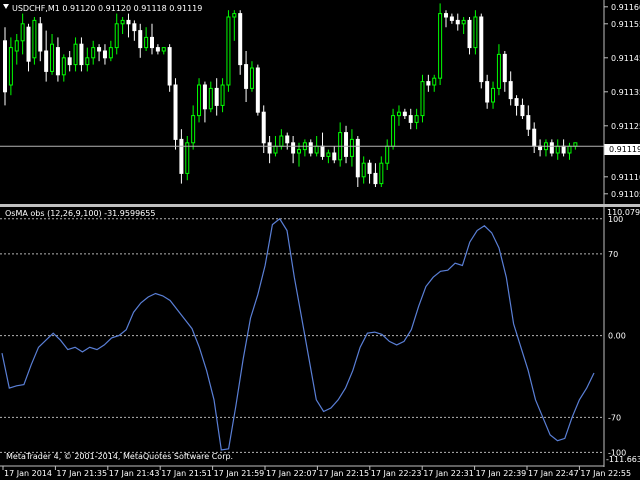  Describe the element at coordinates (343, 473) in the screenshot. I see `time-tick-label: 17 Jan 22:15` at that location.